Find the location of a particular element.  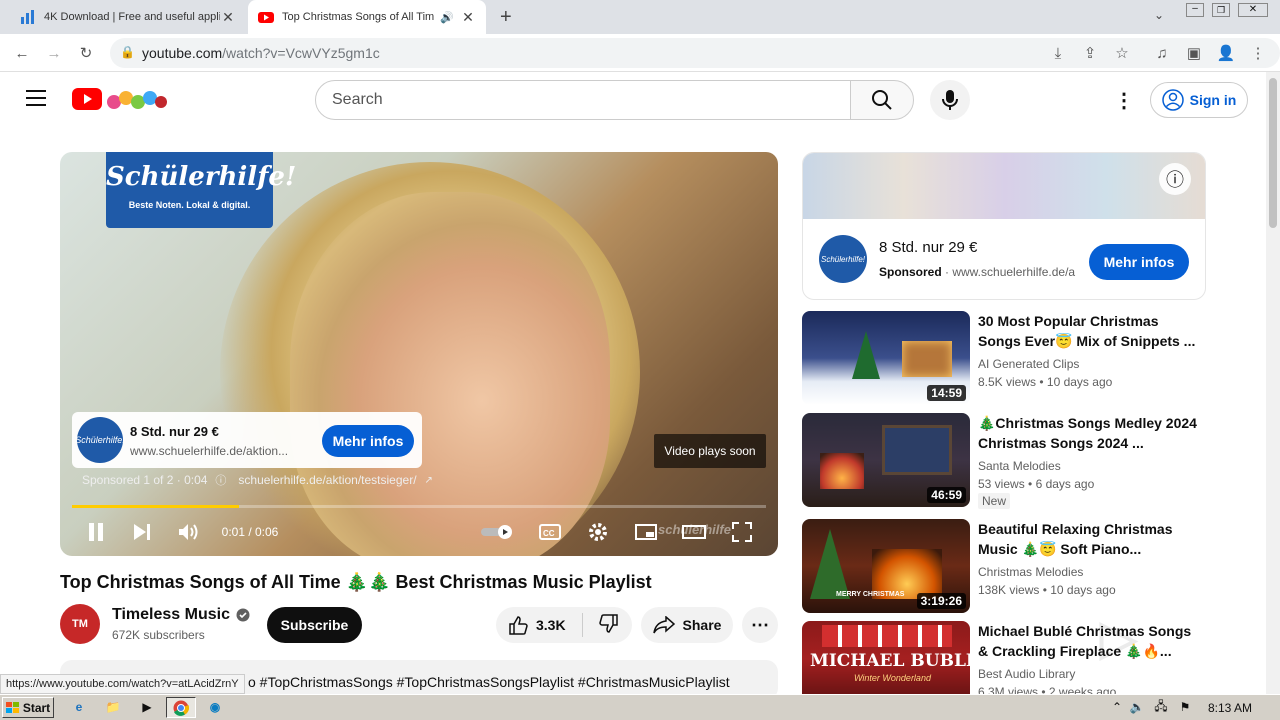

settings-button is located at coordinates (598, 532).